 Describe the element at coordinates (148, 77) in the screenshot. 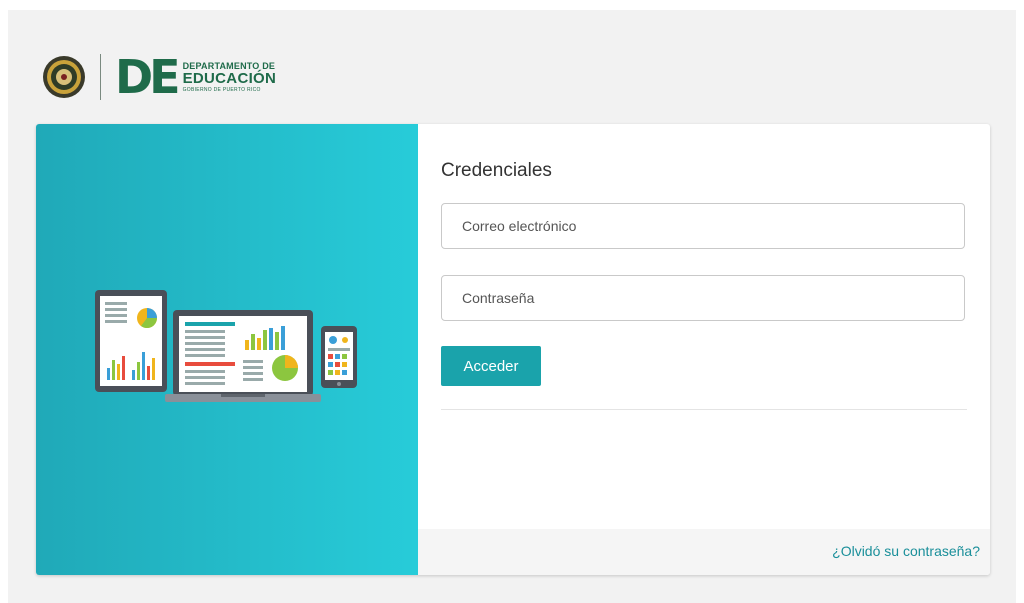

I see `de-letters: DE` at that location.